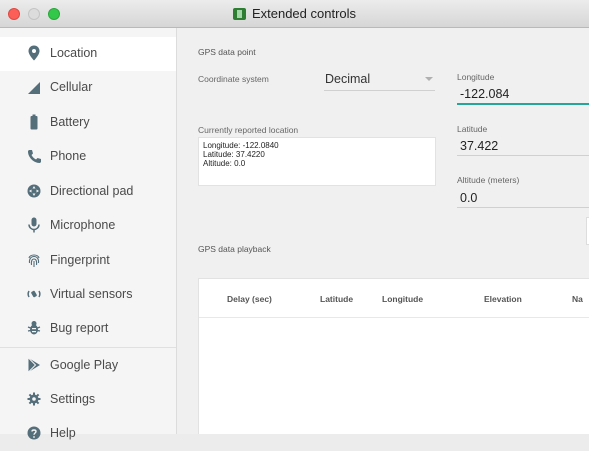 Image resolution: width=589 pixels, height=451 pixels. Describe the element at coordinates (239, 14) in the screenshot. I see `app-icon` at that location.